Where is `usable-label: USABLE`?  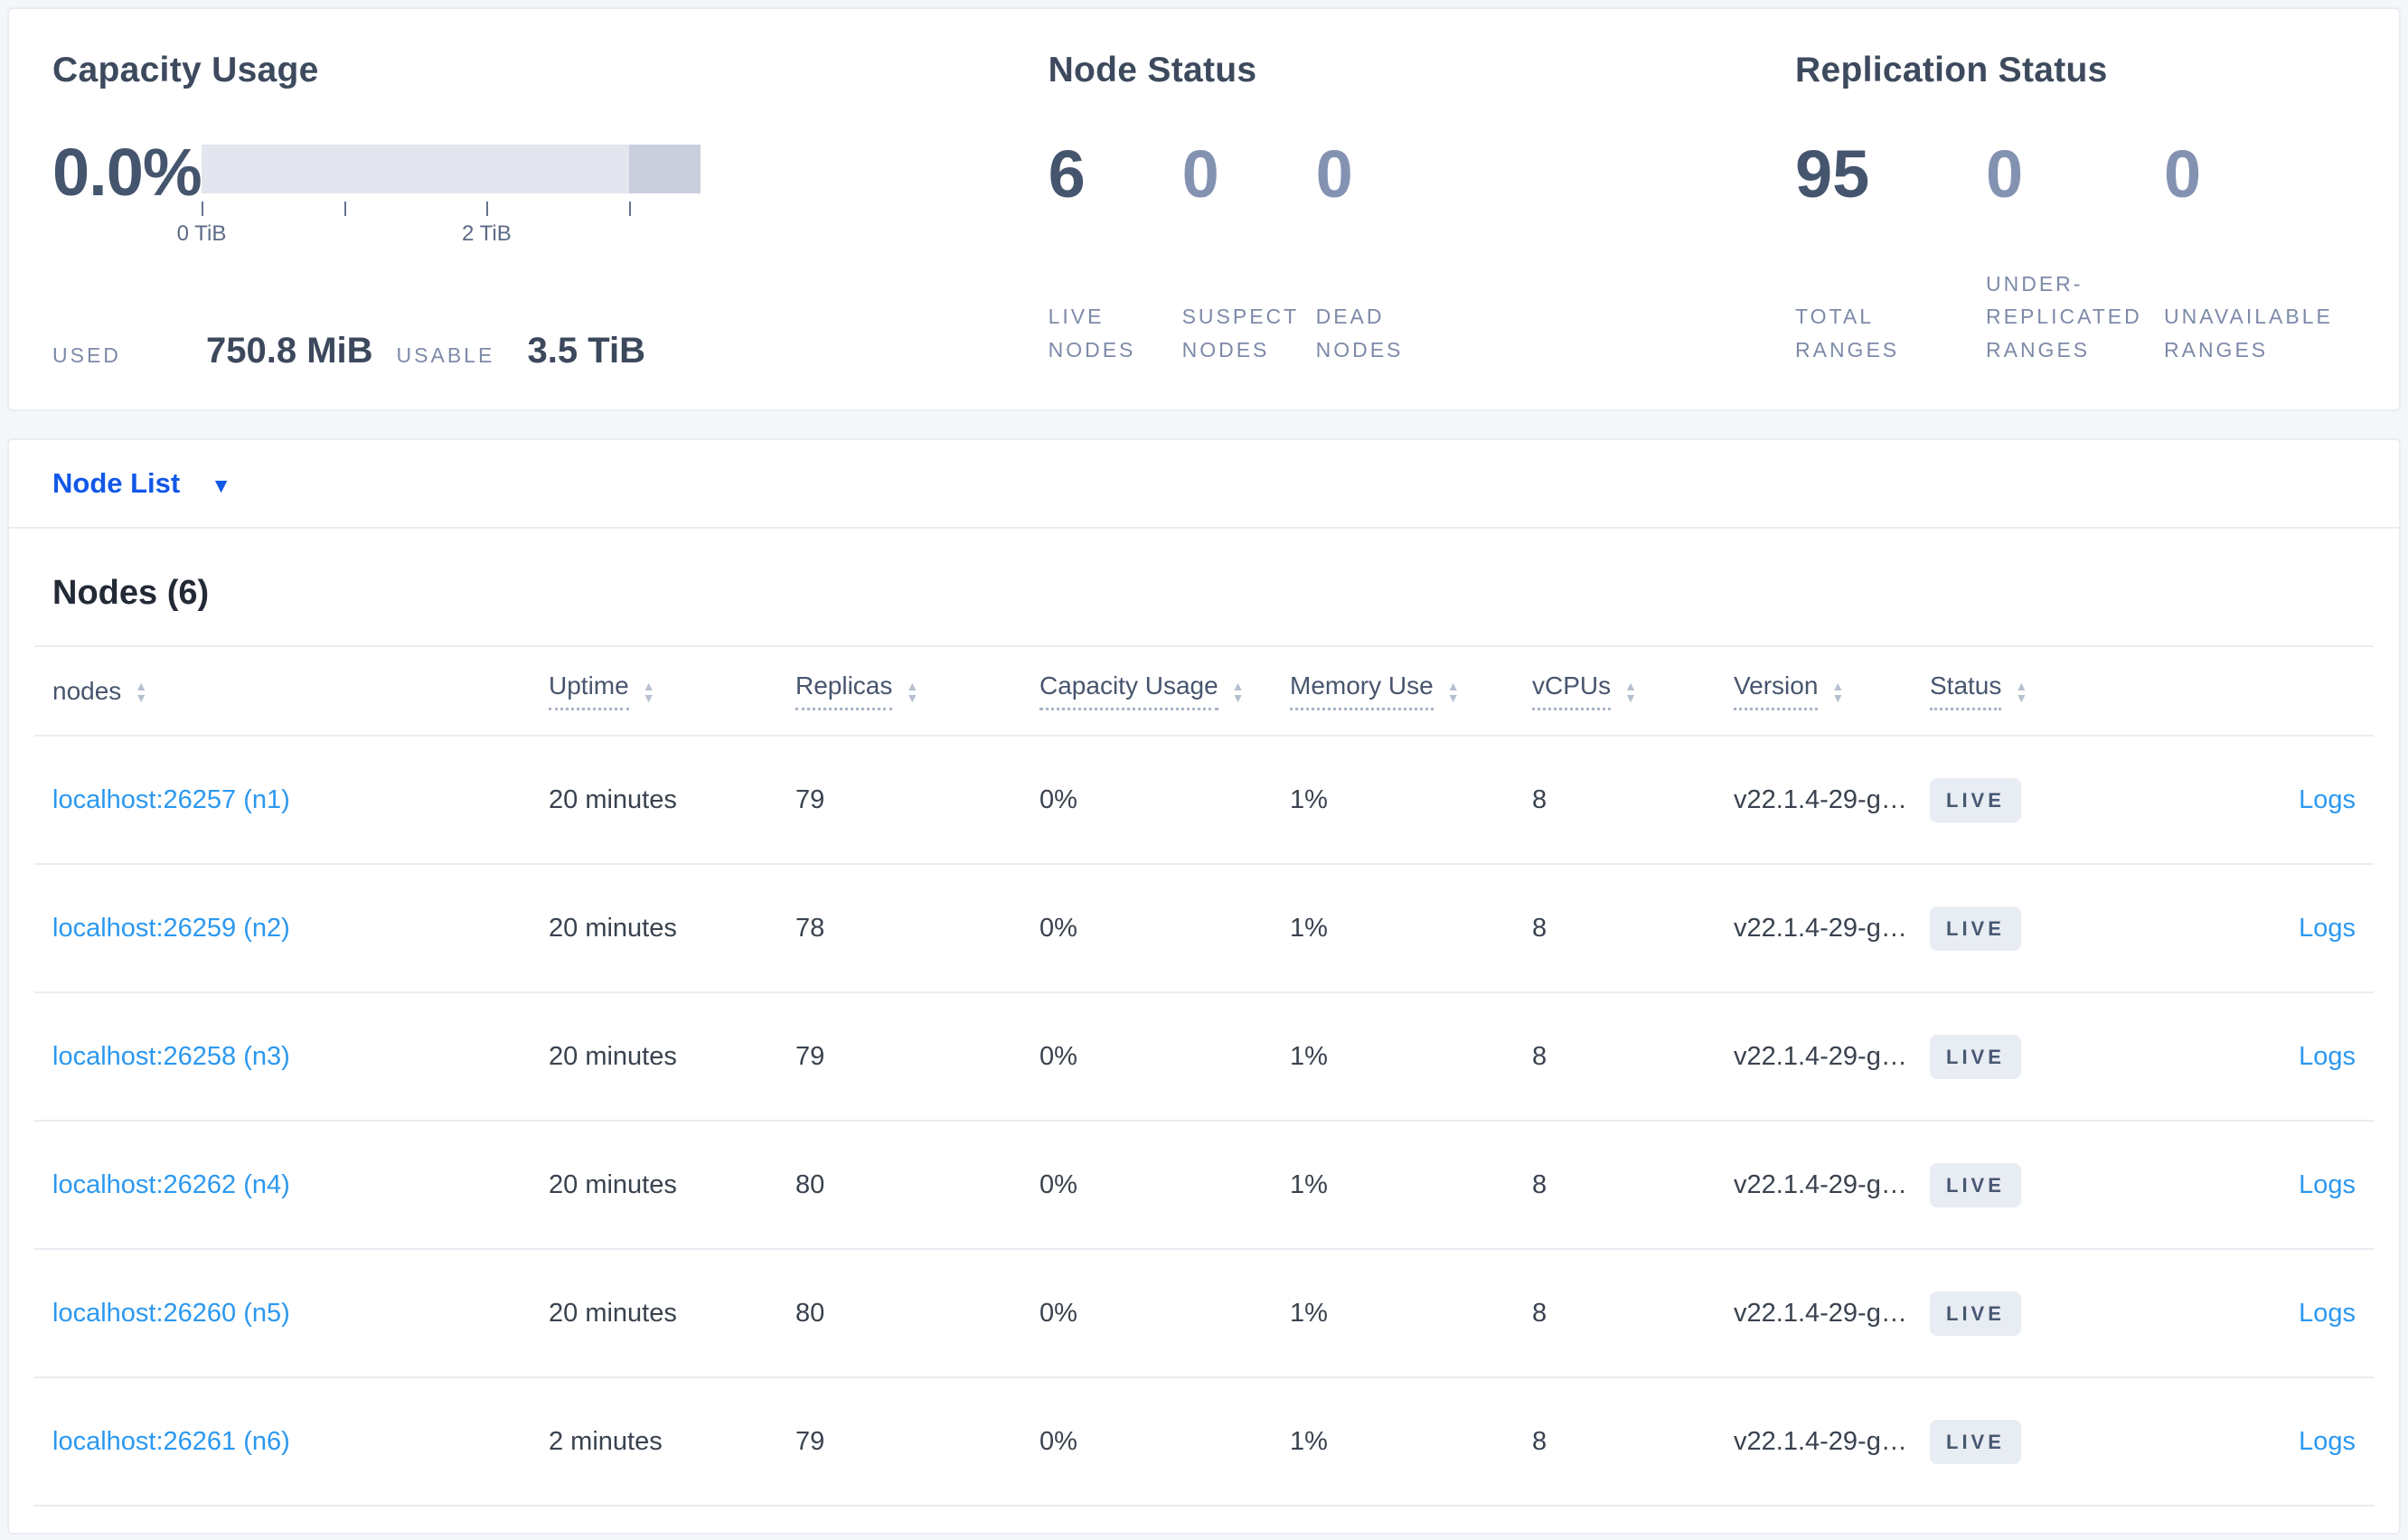
usable-label: USABLE is located at coordinates (445, 355).